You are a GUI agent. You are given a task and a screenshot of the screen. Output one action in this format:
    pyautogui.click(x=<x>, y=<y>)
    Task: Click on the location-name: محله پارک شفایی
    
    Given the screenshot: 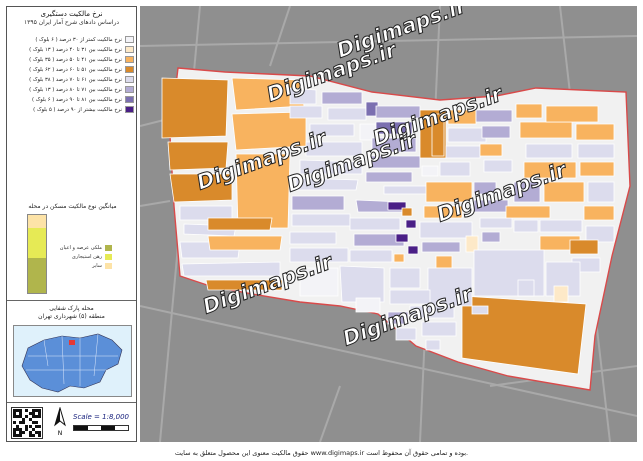 What is the action you would take?
    pyautogui.click(x=71, y=308)
    